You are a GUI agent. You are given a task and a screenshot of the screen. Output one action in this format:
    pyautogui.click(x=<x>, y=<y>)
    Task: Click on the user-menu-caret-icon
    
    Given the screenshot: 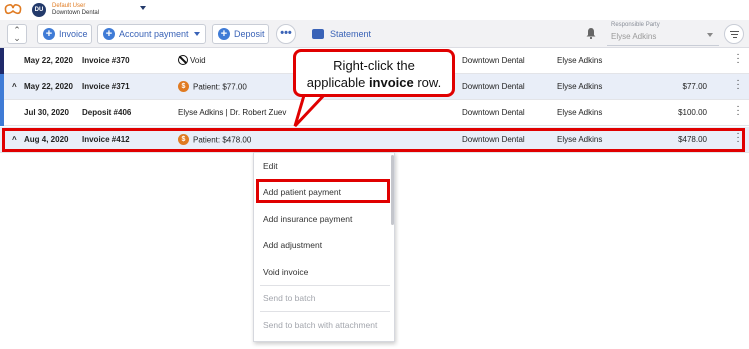 What is the action you would take?
    pyautogui.click(x=143, y=8)
    